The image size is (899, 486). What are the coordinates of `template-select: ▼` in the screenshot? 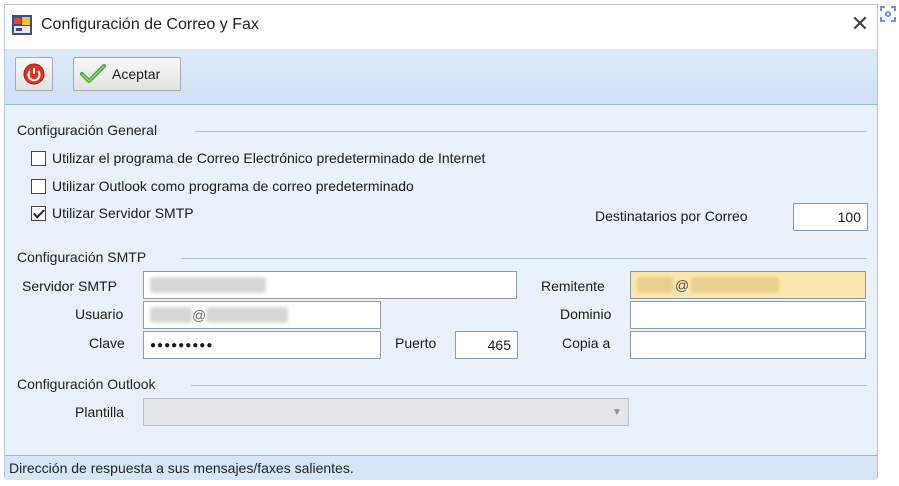 It's located at (386, 412).